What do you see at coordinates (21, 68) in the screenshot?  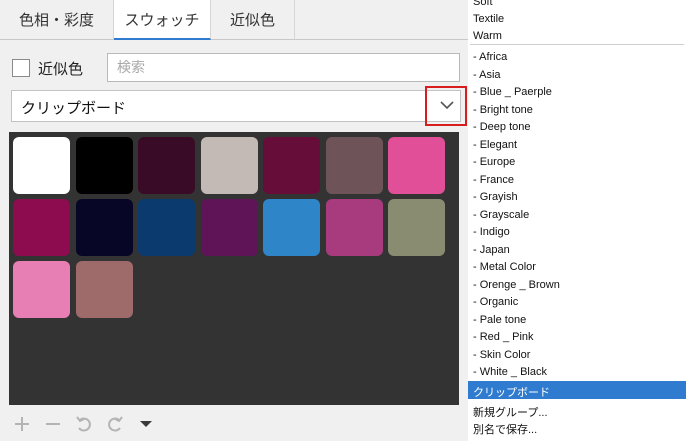 I see `near-color-checkbox` at bounding box center [21, 68].